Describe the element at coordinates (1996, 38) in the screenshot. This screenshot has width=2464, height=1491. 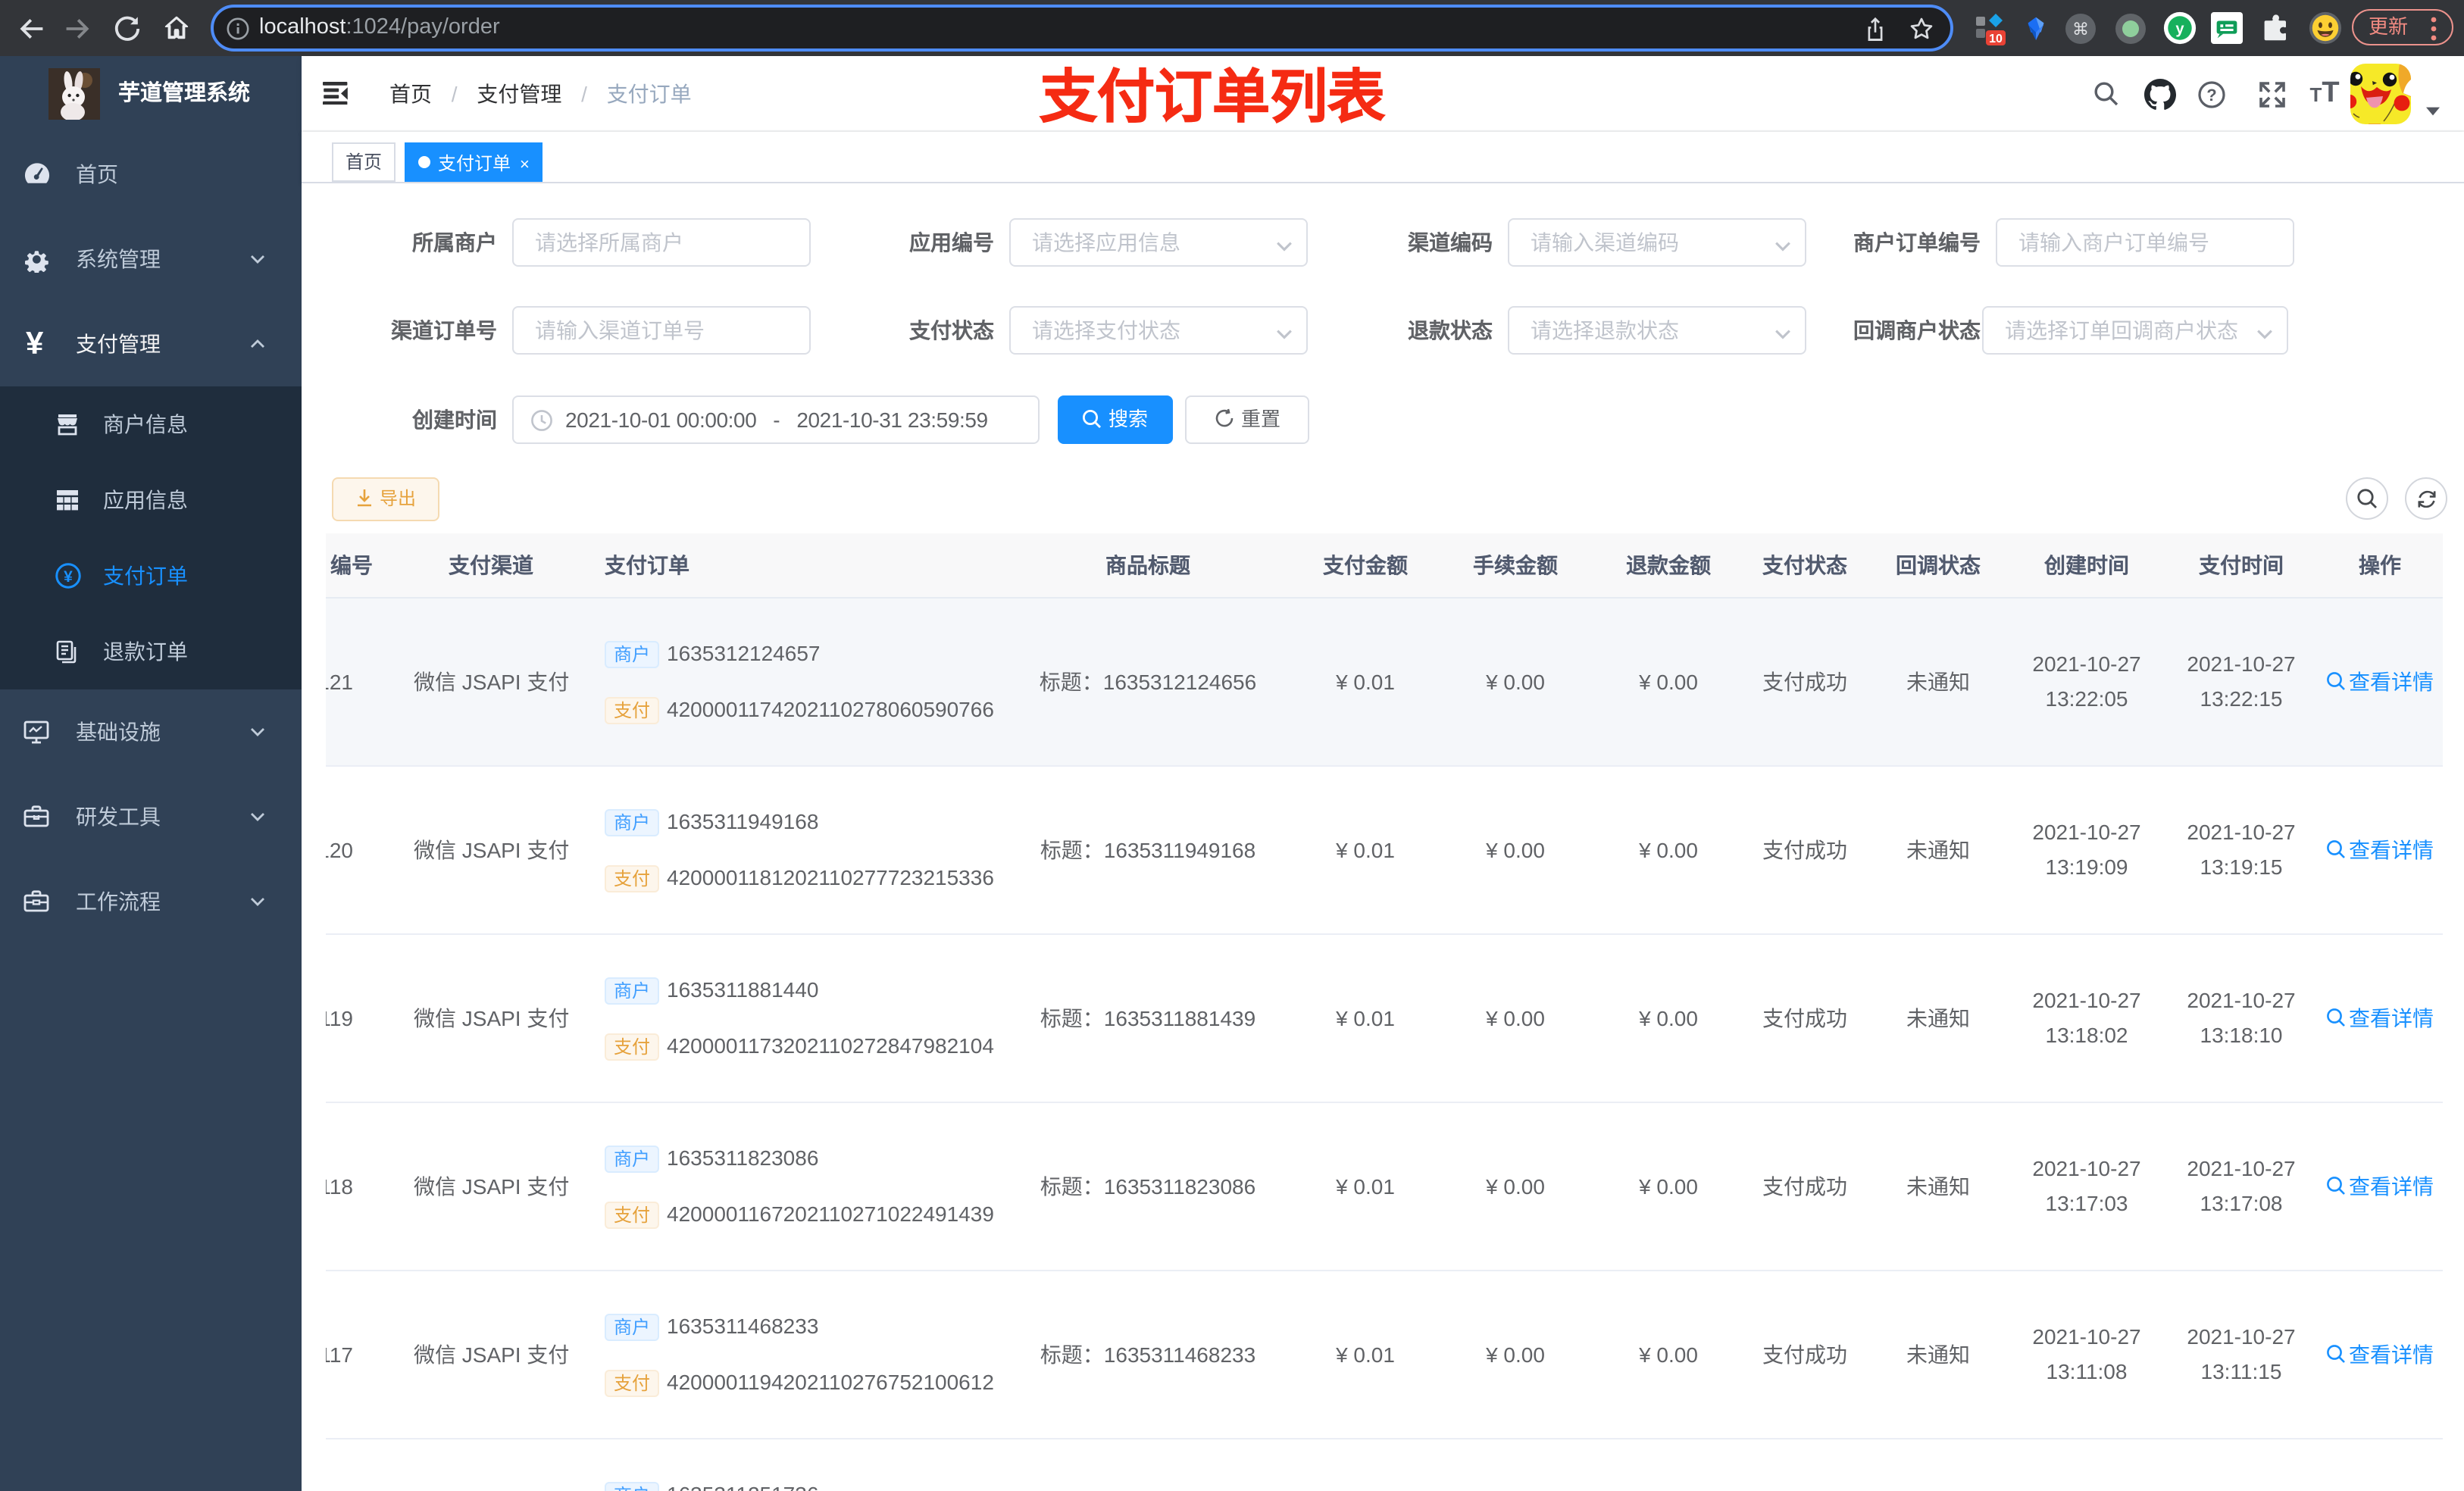
I see `svg-text: 10` at that location.